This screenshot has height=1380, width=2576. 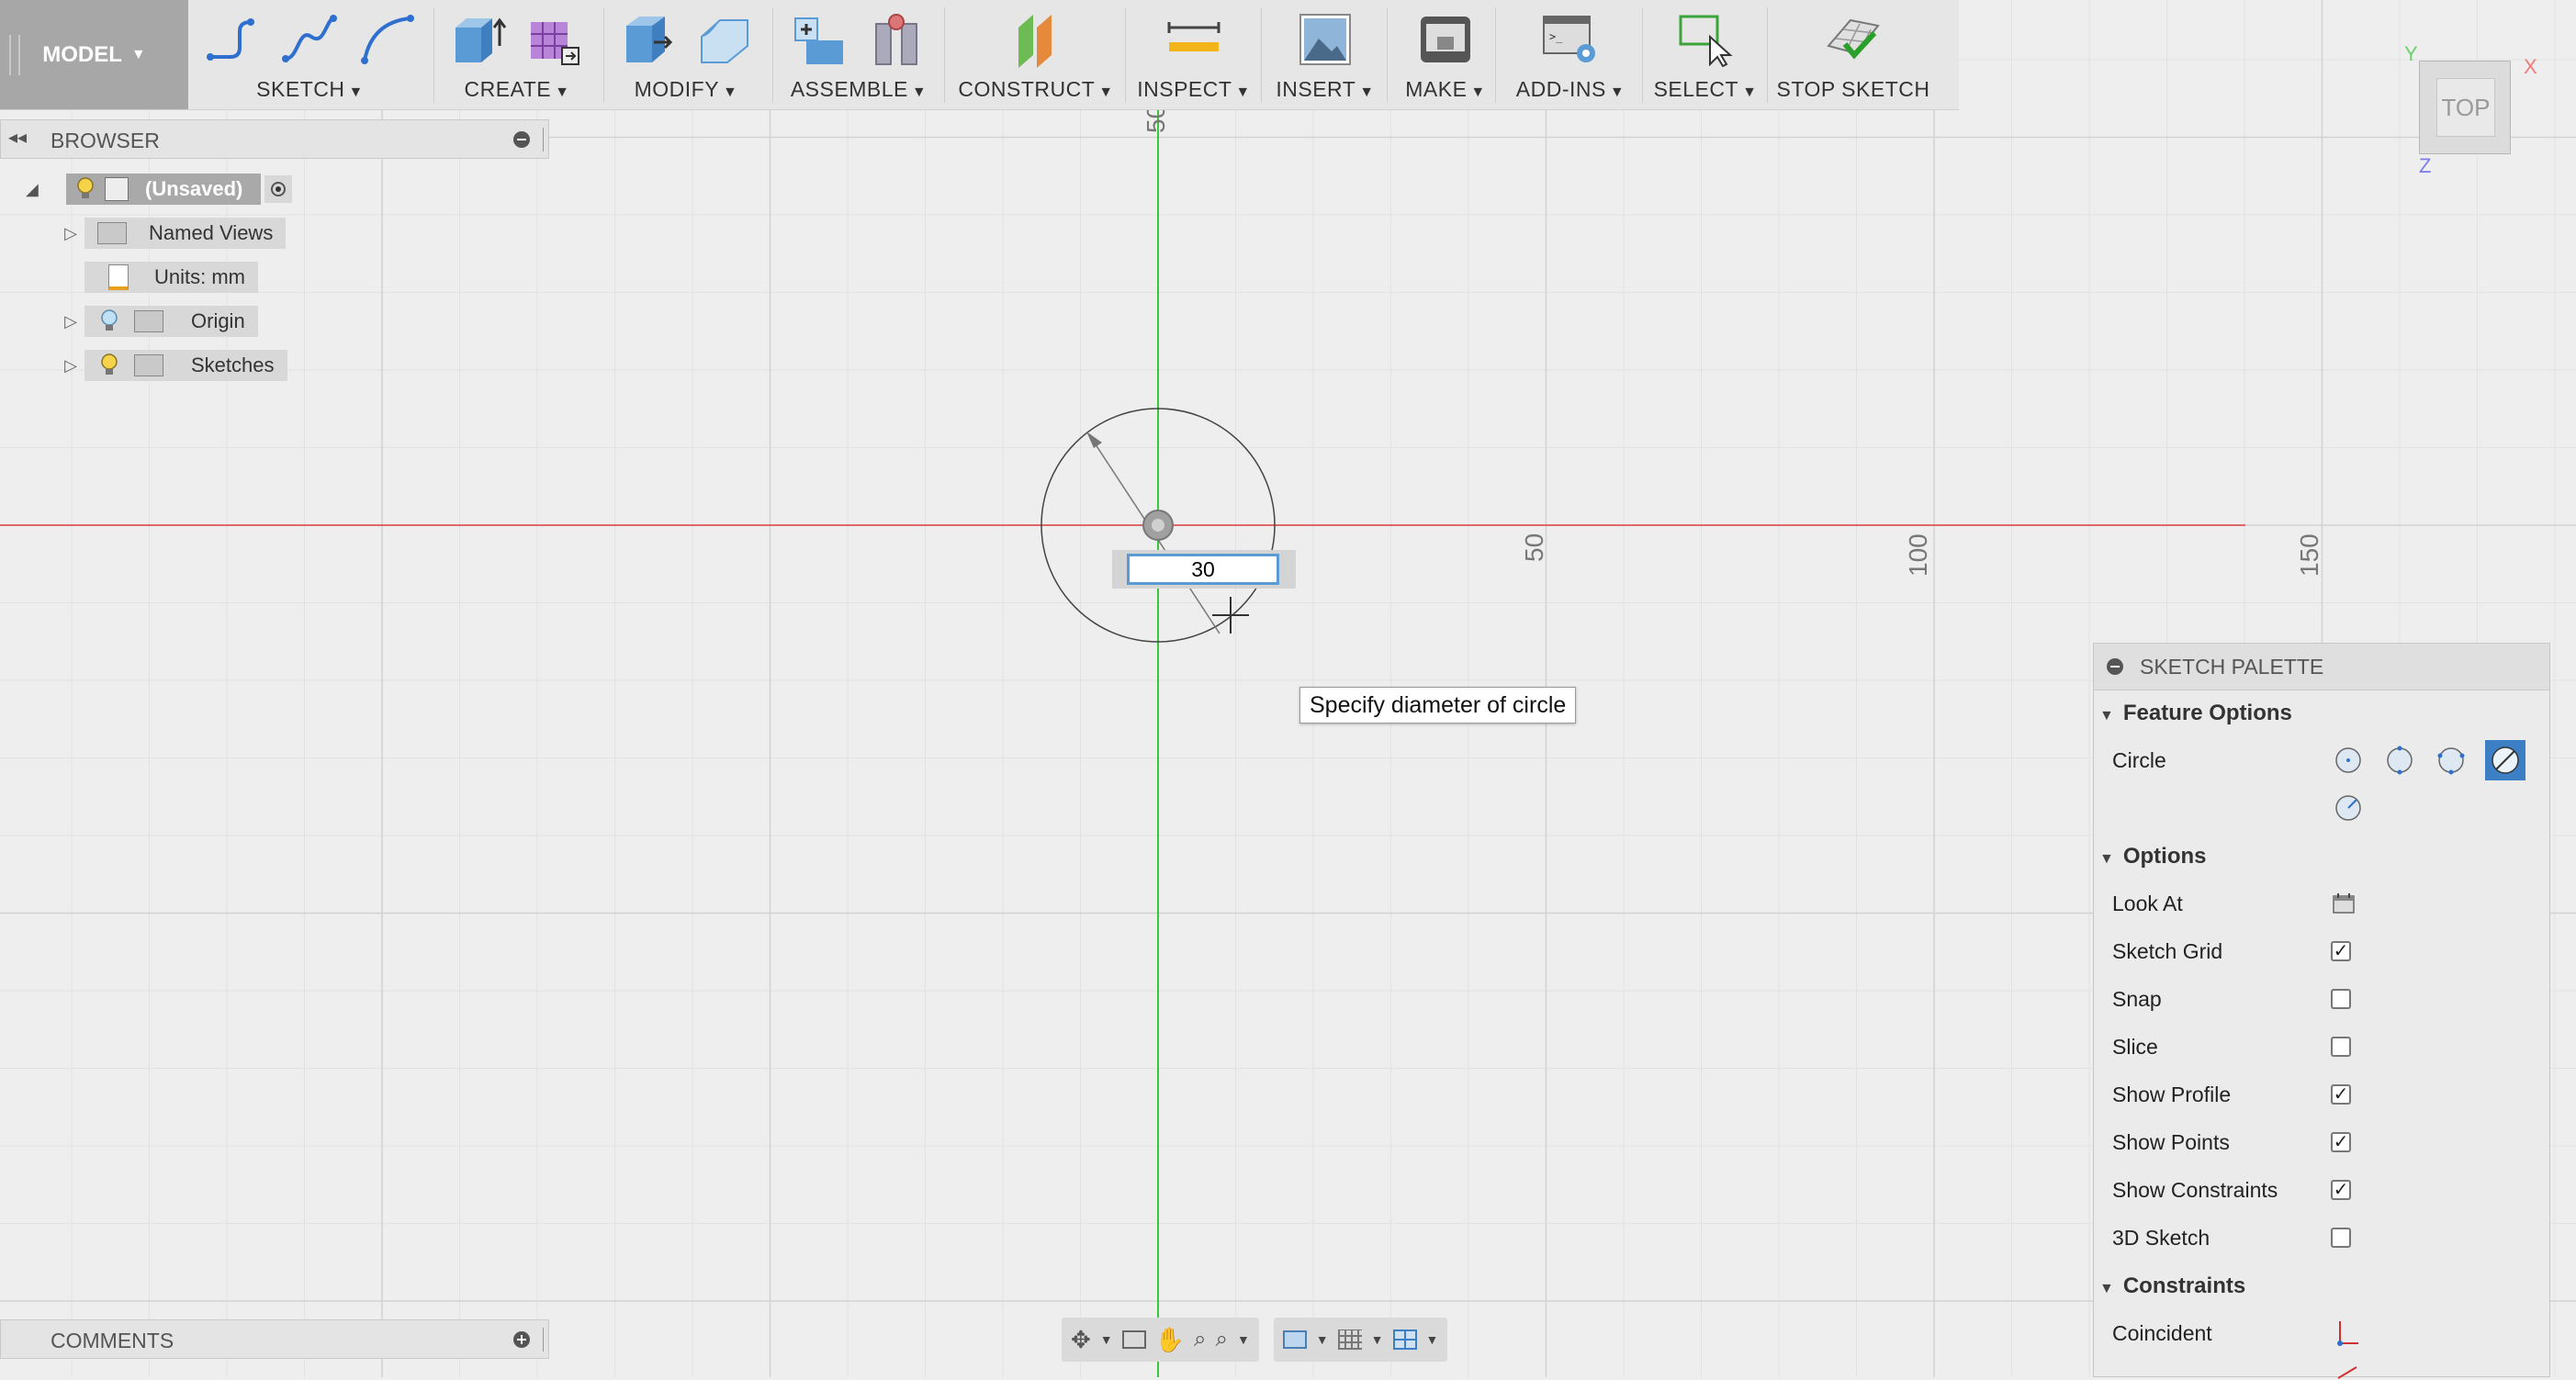 What do you see at coordinates (2341, 1094) in the screenshot?
I see `show-profile-checkbox: ✓` at bounding box center [2341, 1094].